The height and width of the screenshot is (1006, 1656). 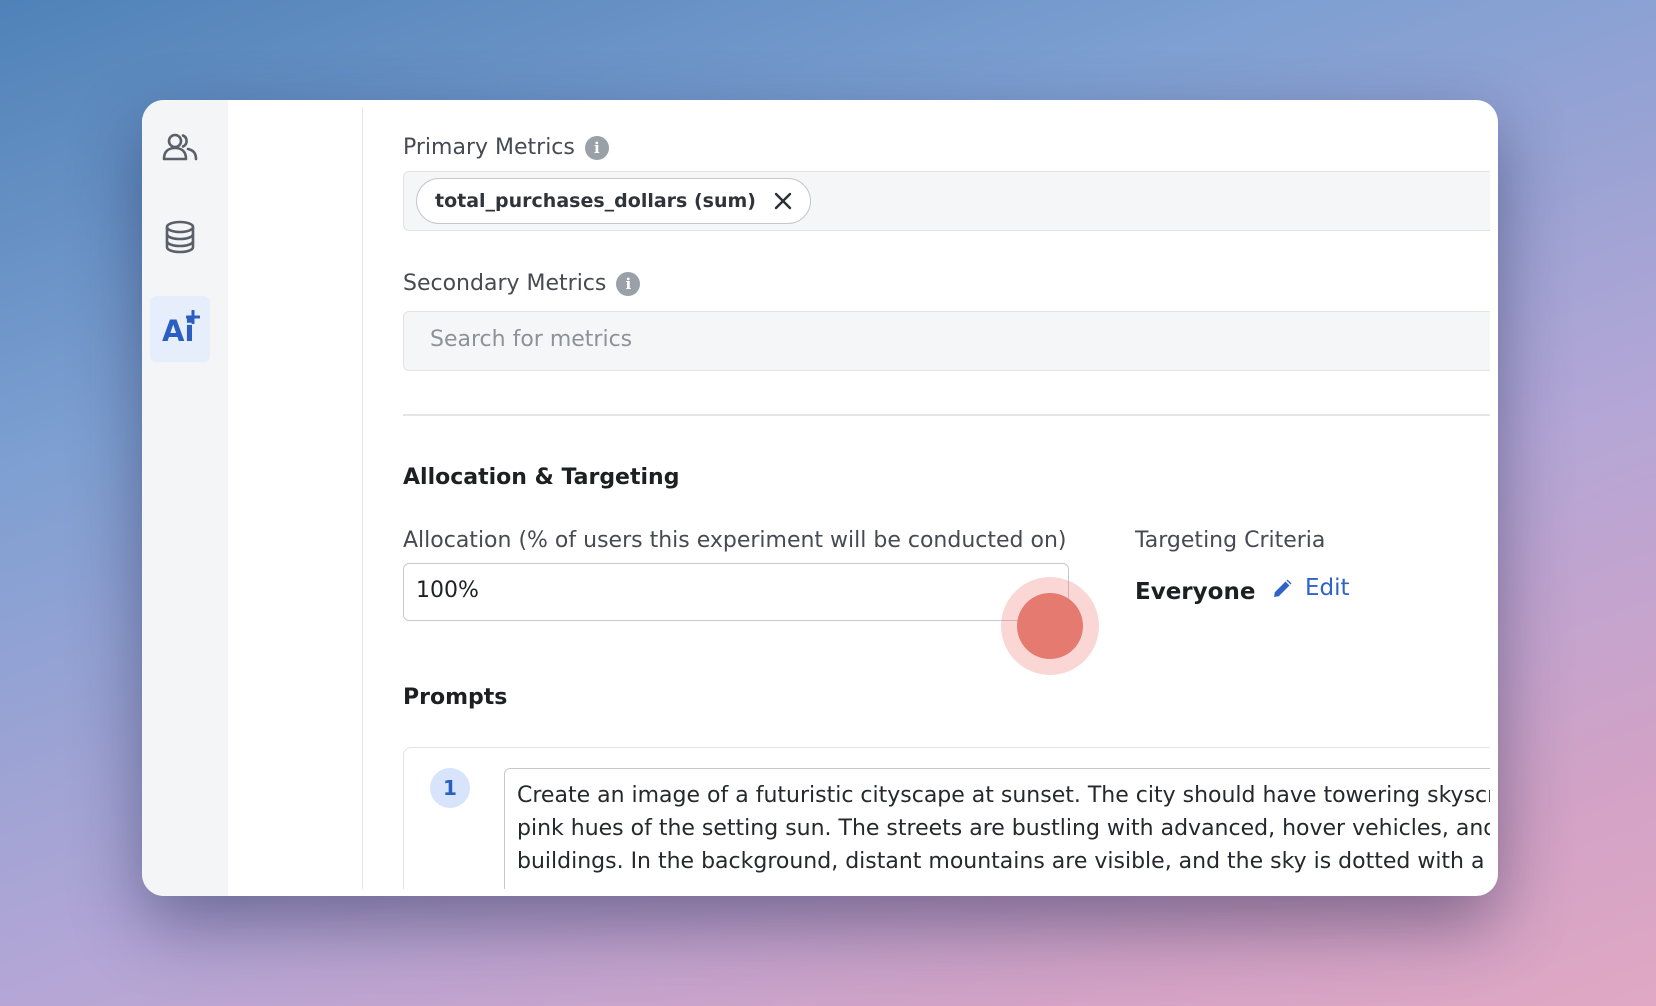 I want to click on rail-item-users, so click(x=180, y=147).